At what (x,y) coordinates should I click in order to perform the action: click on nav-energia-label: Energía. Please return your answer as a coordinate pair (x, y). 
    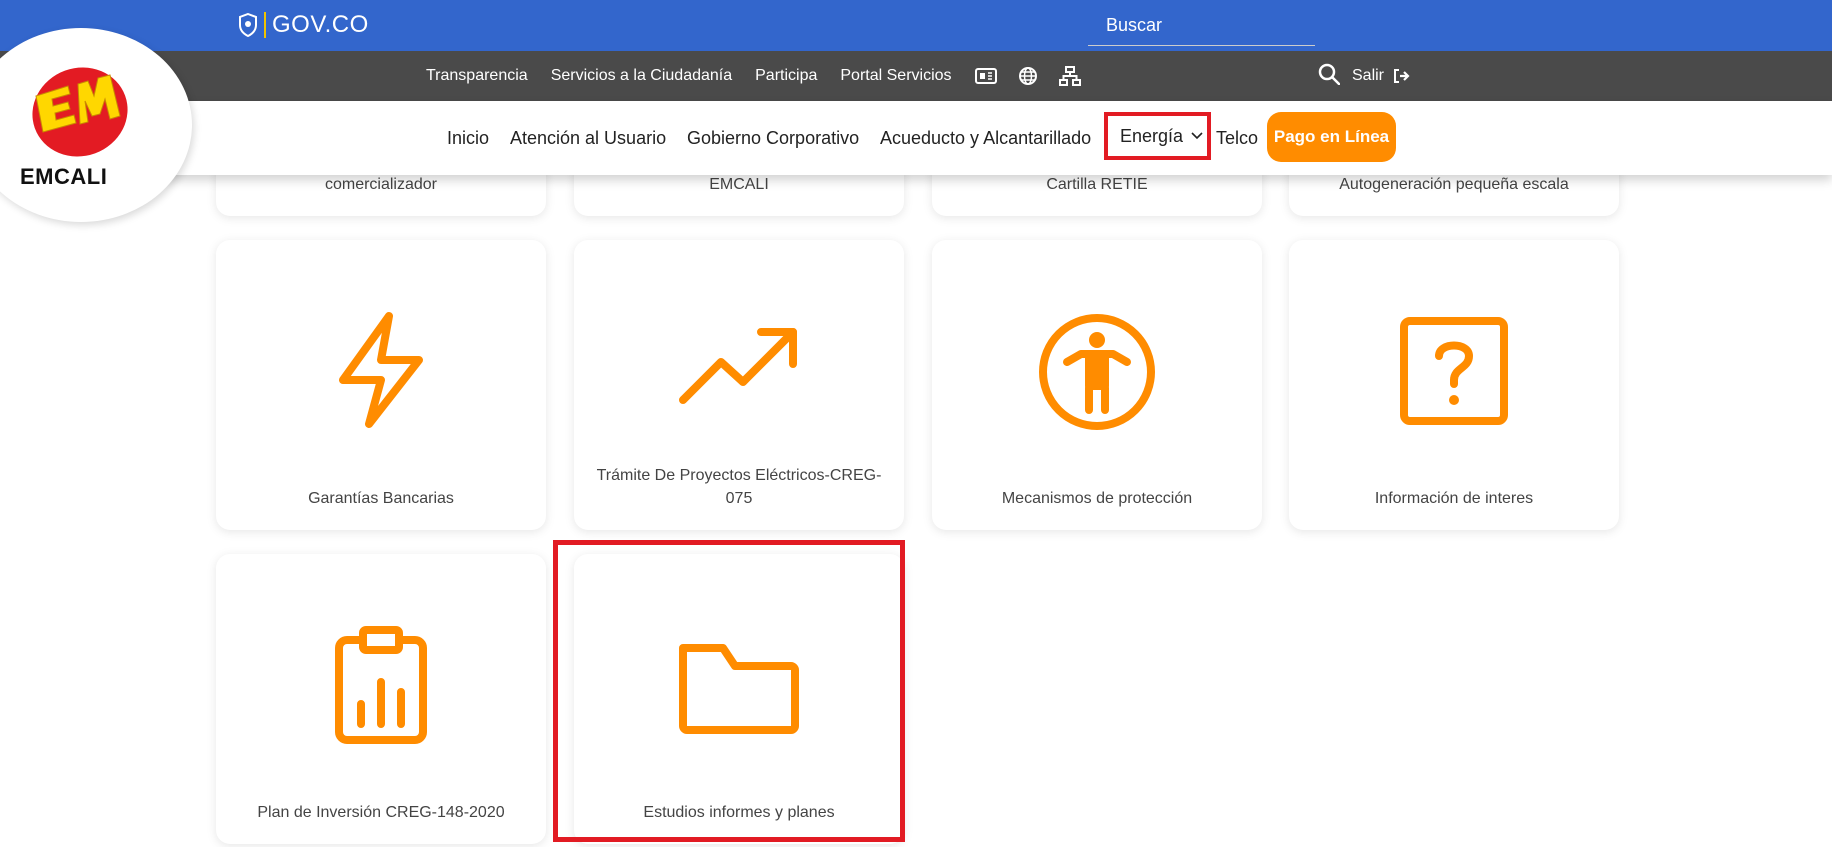
    Looking at the image, I should click on (1152, 135).